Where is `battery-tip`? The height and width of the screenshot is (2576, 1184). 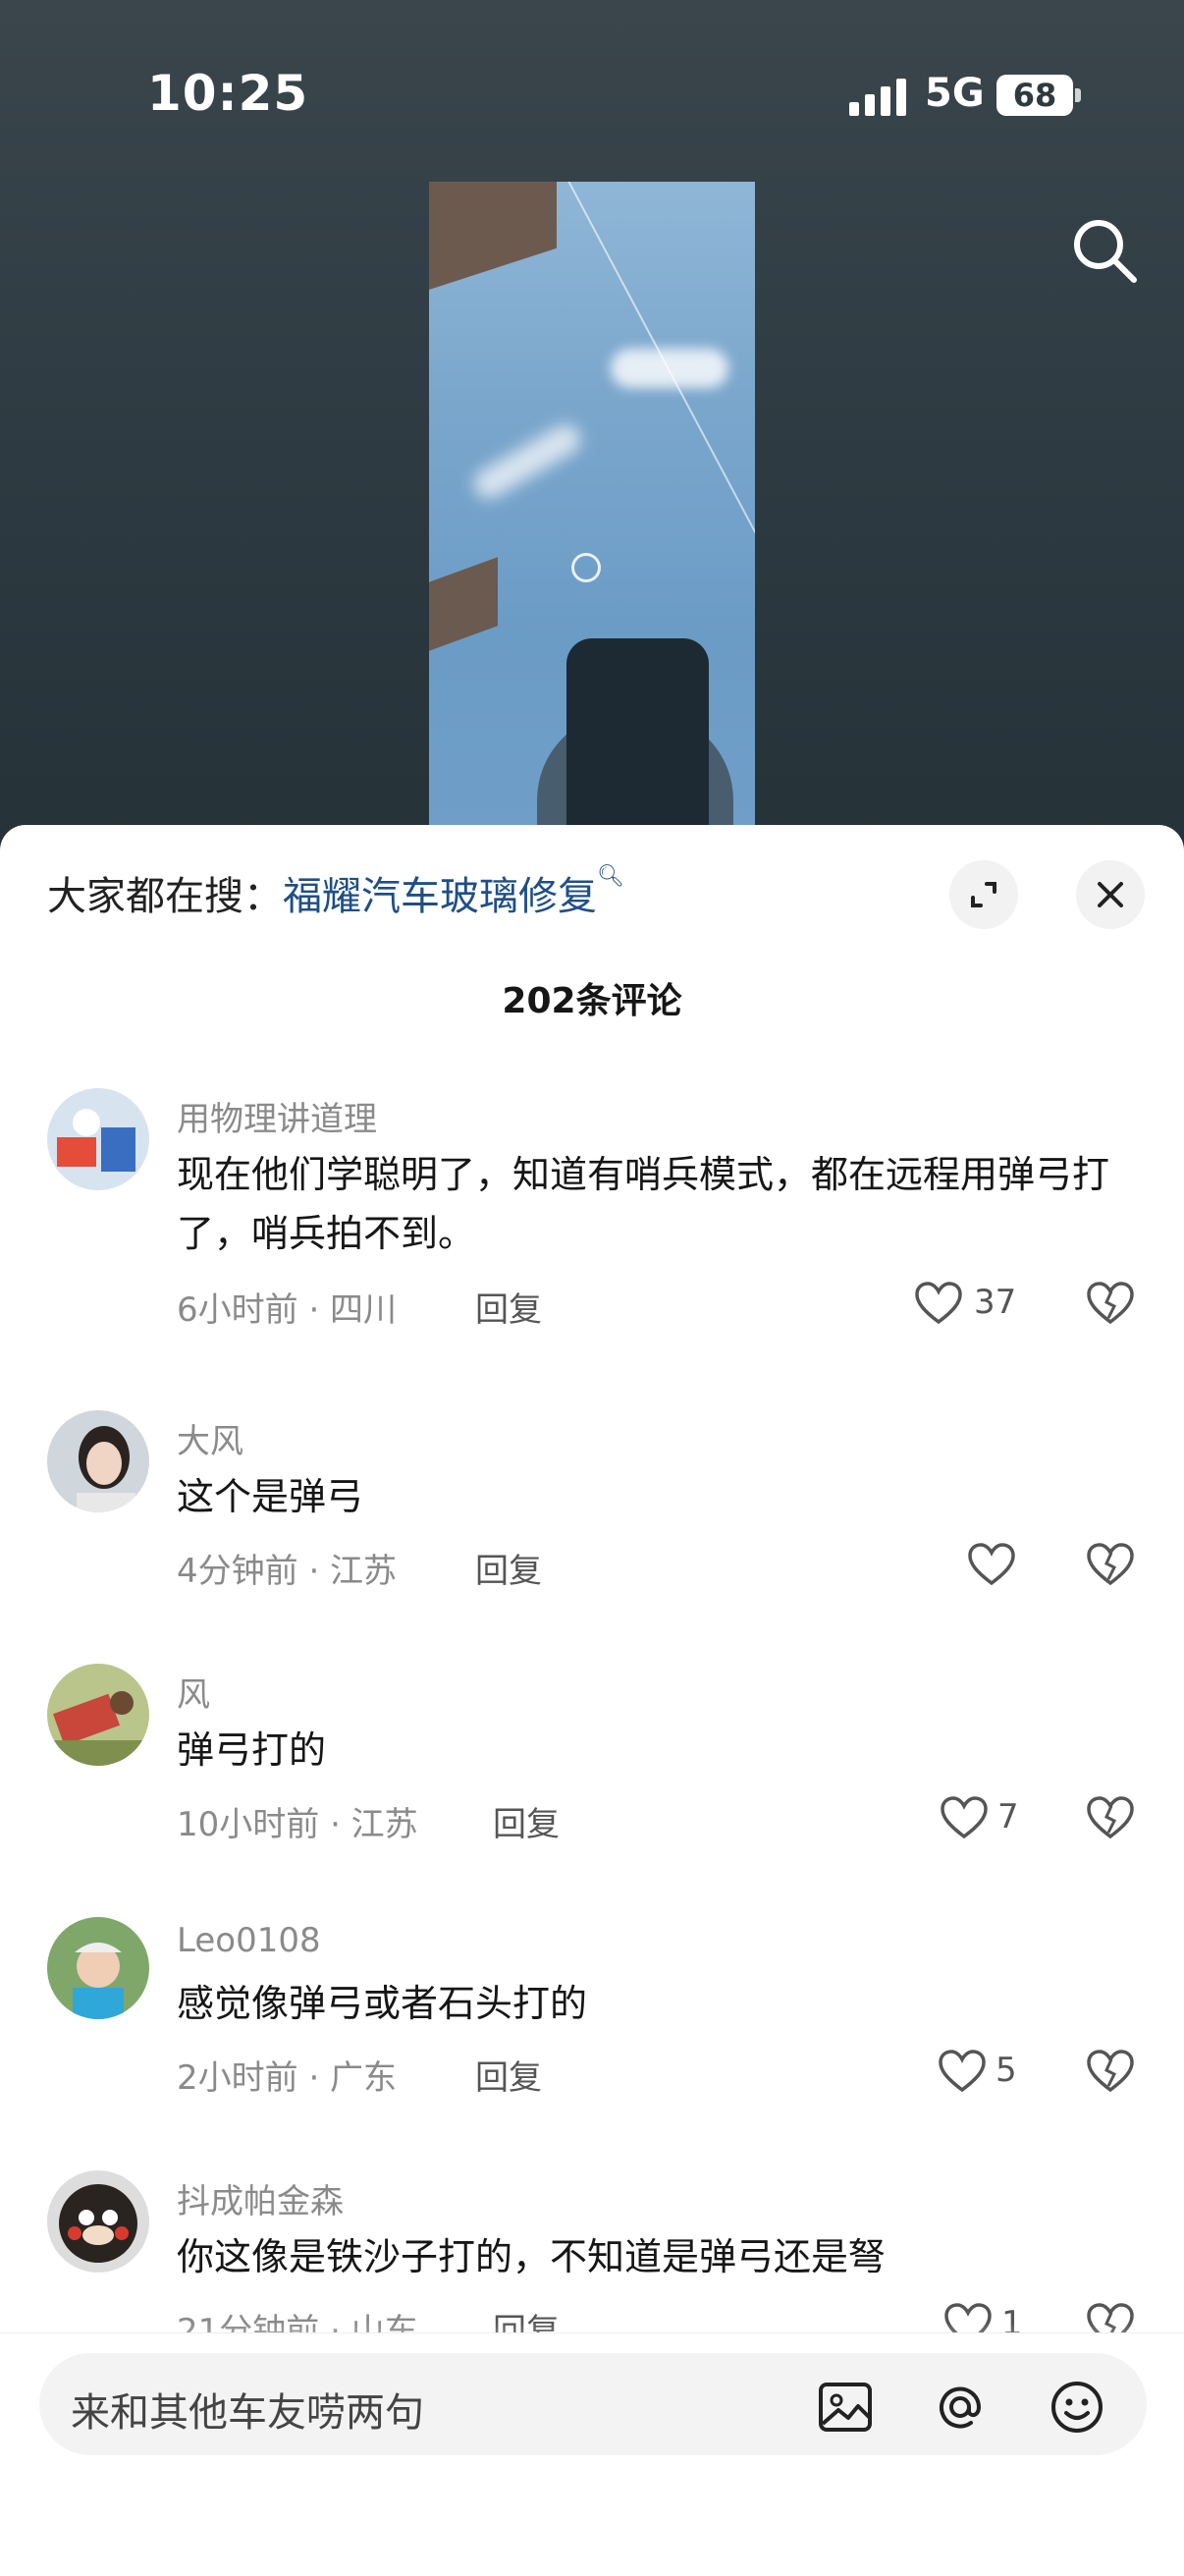
battery-tip is located at coordinates (1078, 95).